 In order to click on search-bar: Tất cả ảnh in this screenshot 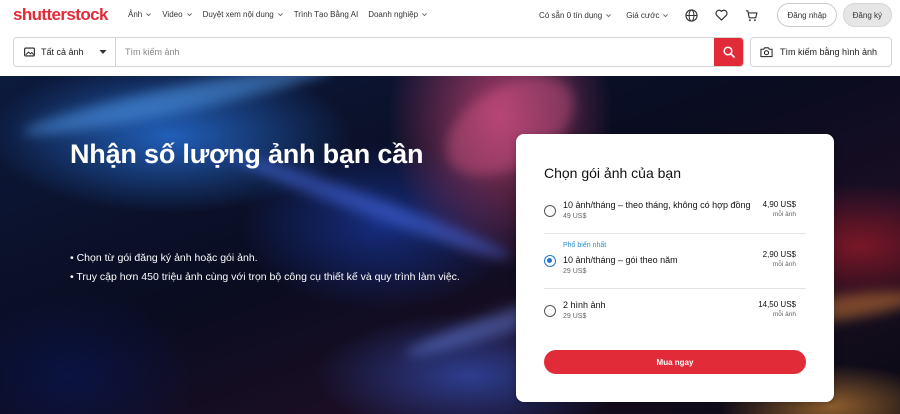, I will do `click(378, 52)`.